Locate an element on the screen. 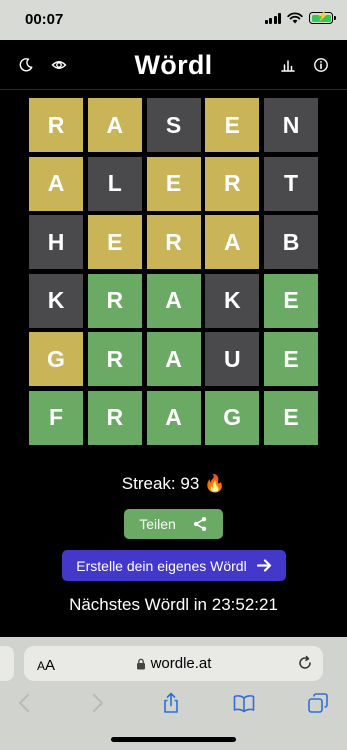 This screenshot has height=750, width=347. status-icons: ⚡ is located at coordinates (300, 17).